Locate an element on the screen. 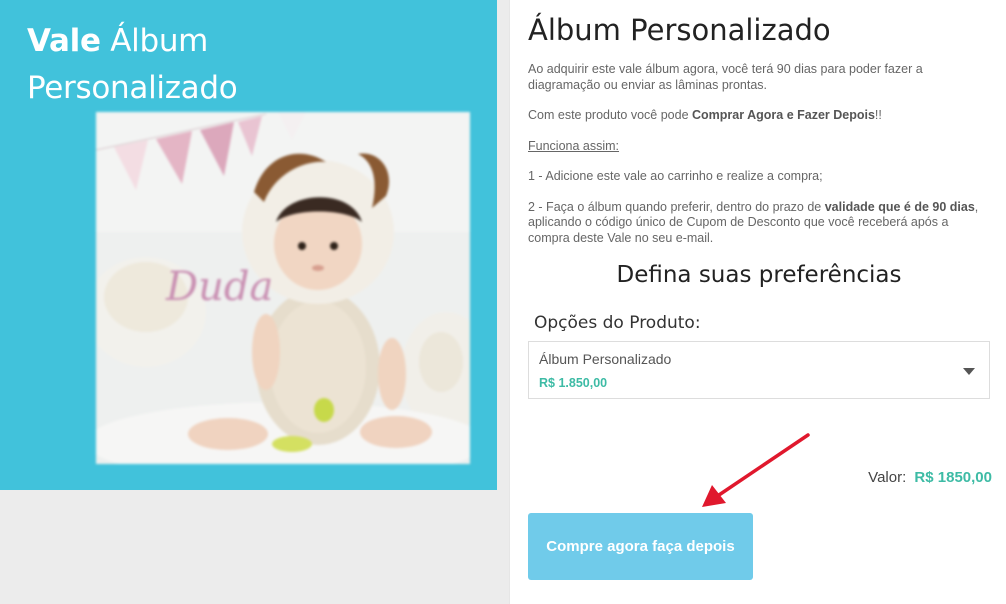  product-title: Álbum Personalizado is located at coordinates (679, 30).